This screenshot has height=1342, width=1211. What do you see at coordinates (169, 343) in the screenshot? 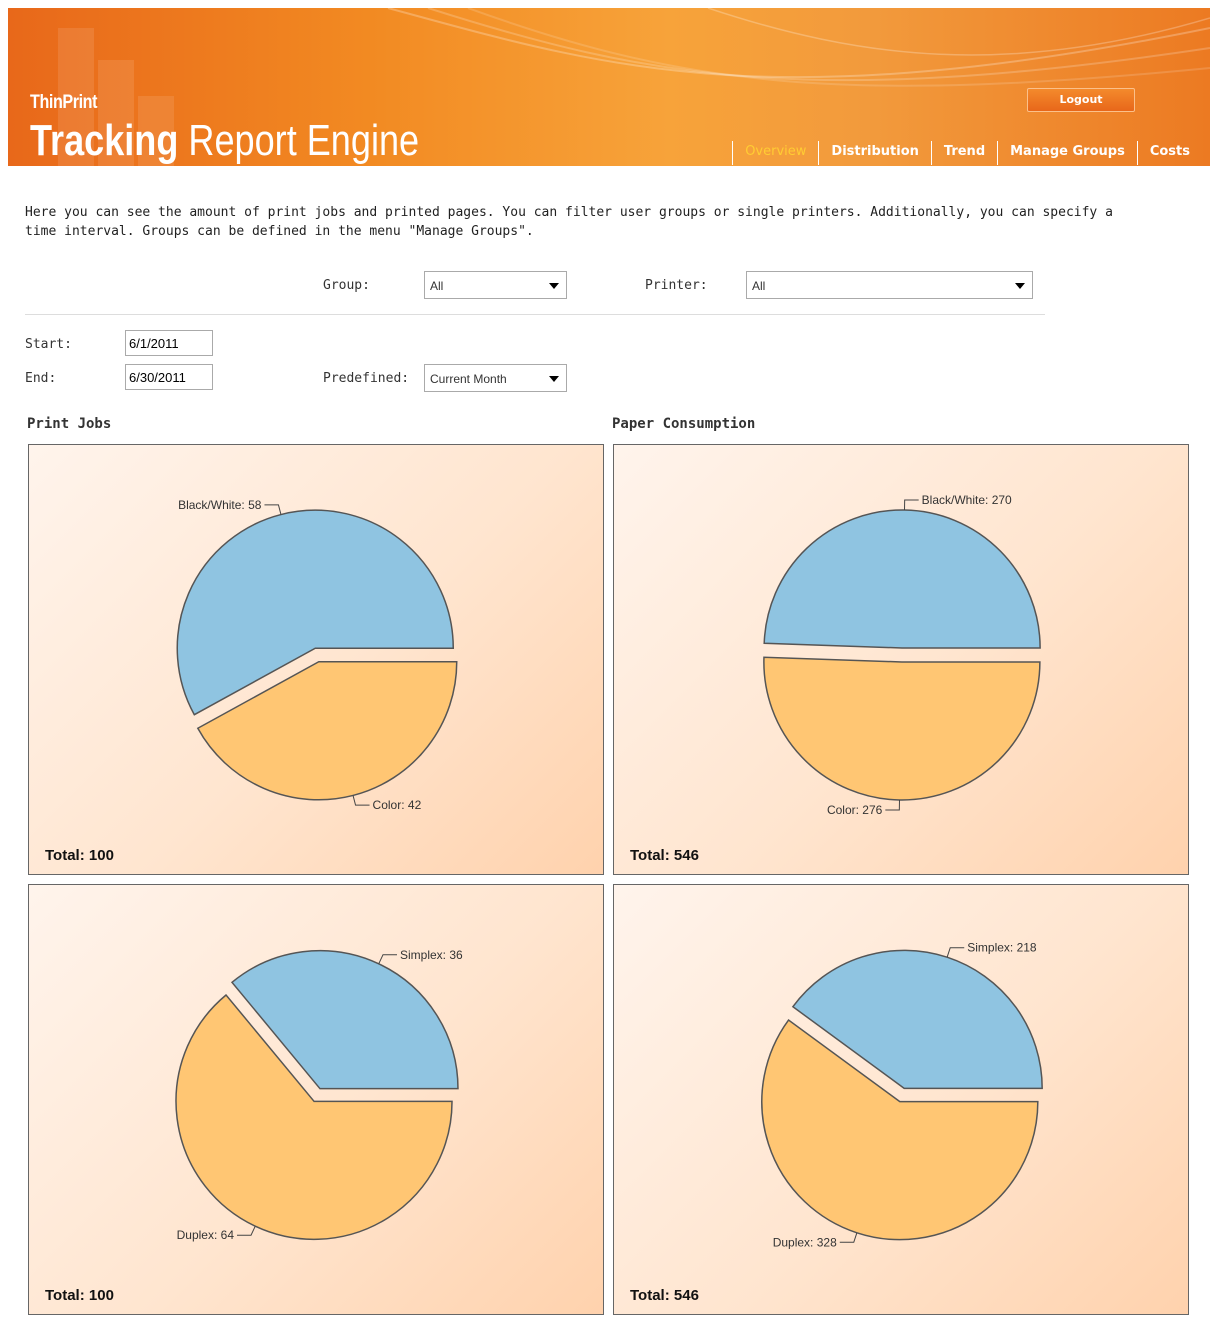
I see `start-date-input` at bounding box center [169, 343].